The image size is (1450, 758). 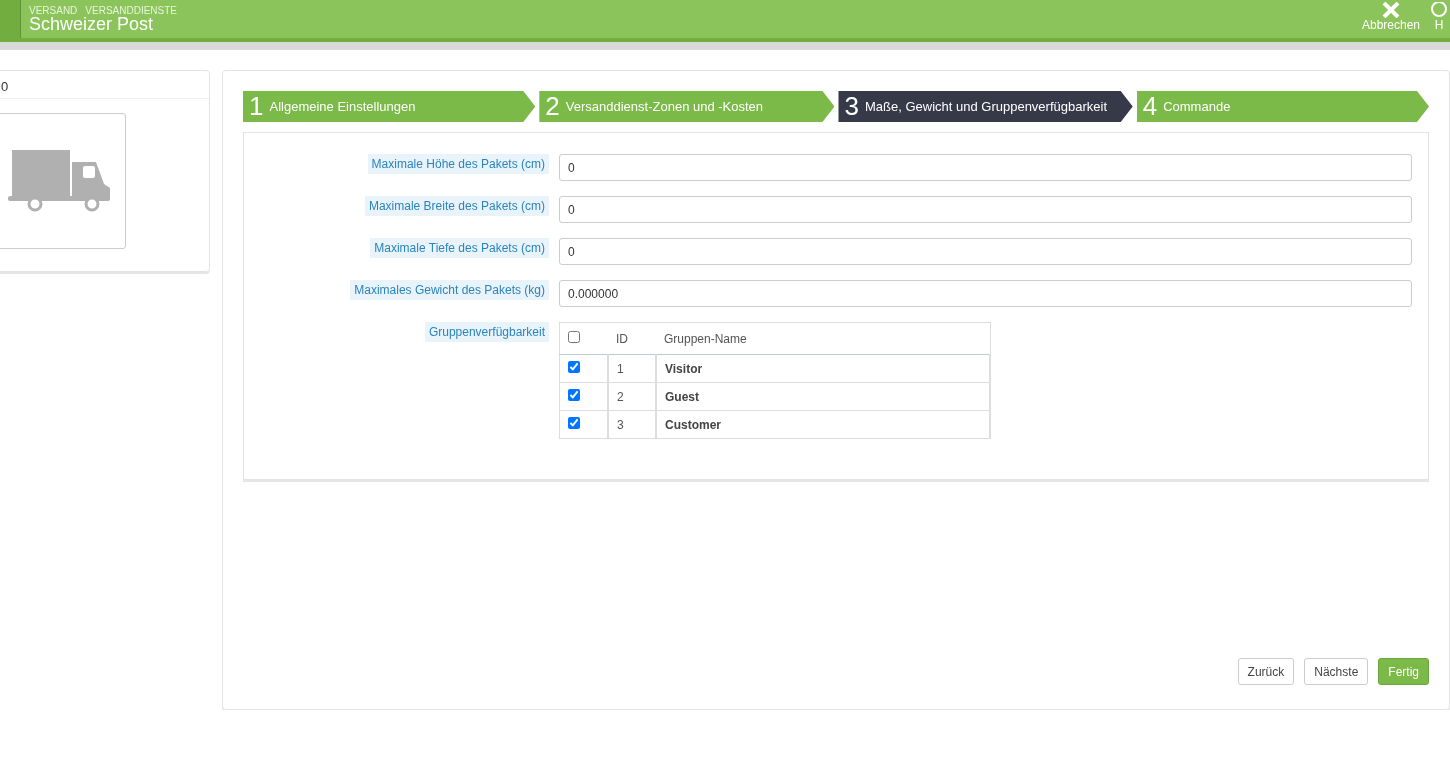 I want to click on field-label: Maximale Höhe des Pakets (cm), so click(x=458, y=164).